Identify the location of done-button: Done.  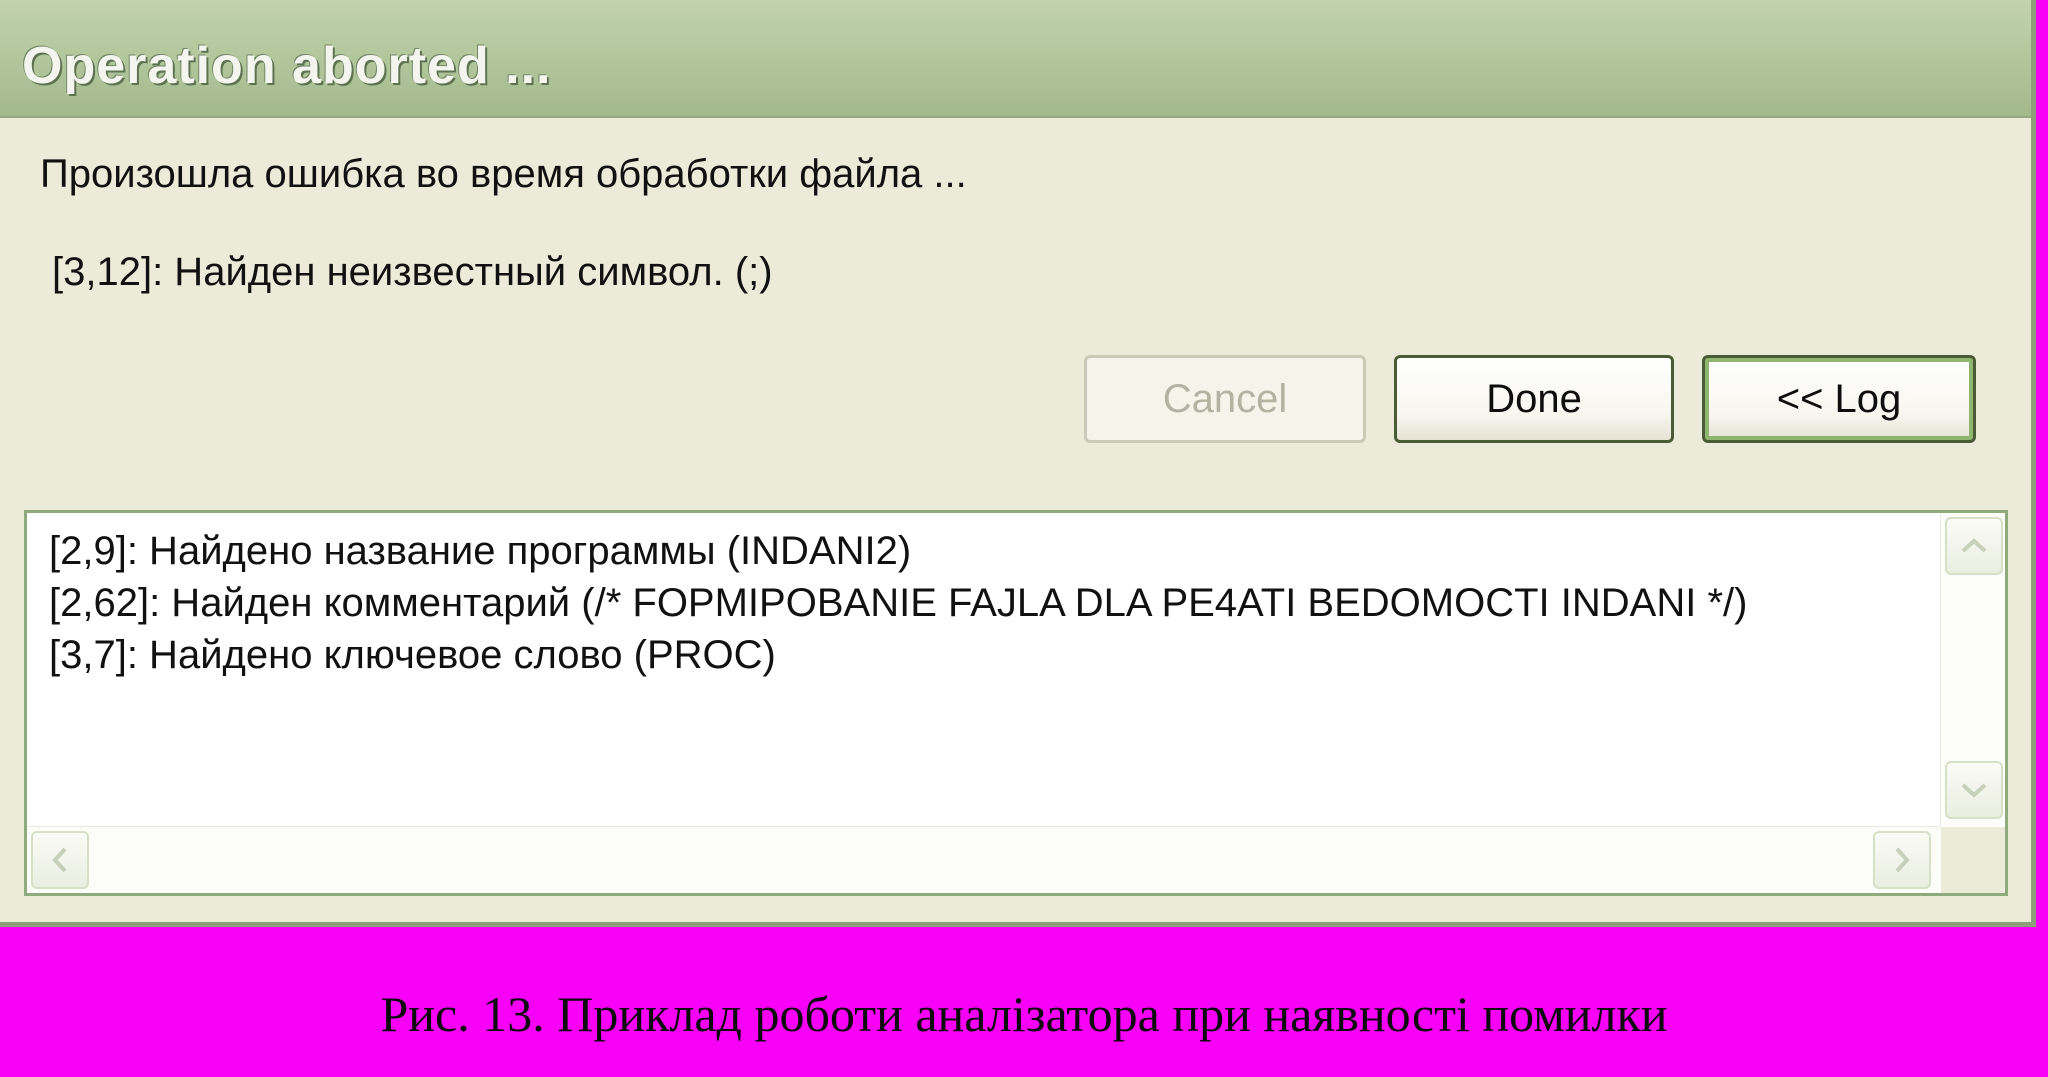
(1534, 399).